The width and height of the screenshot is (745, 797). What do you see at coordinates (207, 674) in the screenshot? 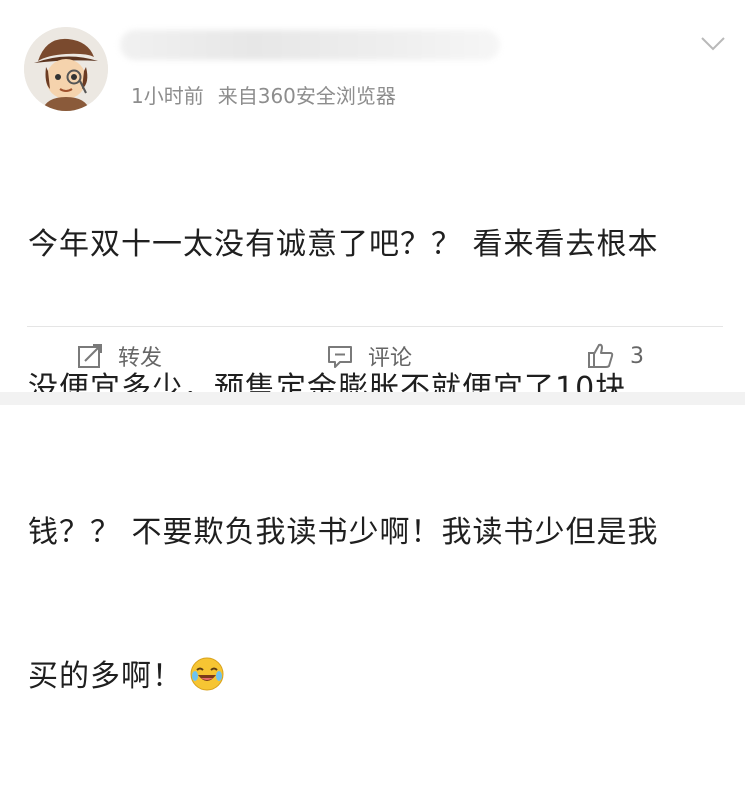
I see `laughing-crying-emoji-icon` at bounding box center [207, 674].